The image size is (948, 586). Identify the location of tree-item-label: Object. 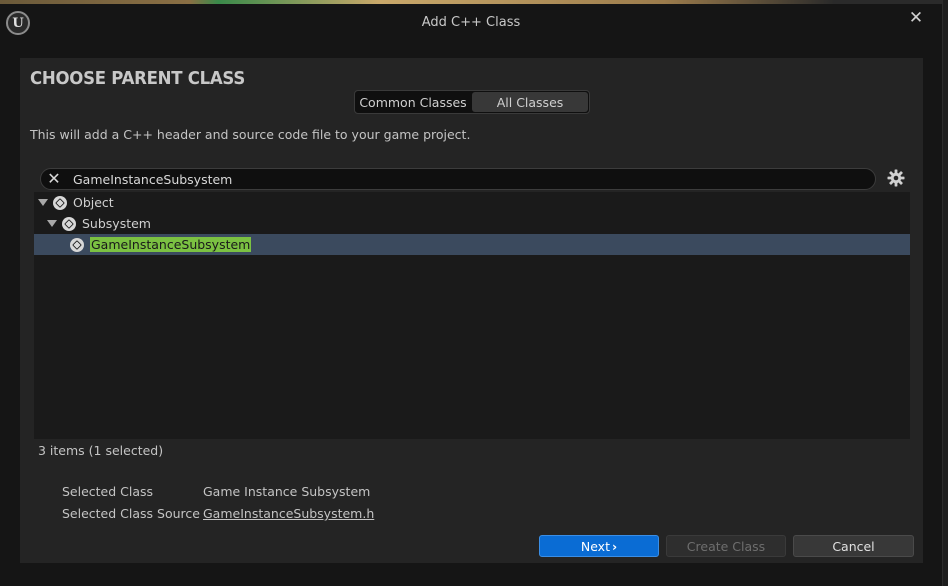
(93, 202).